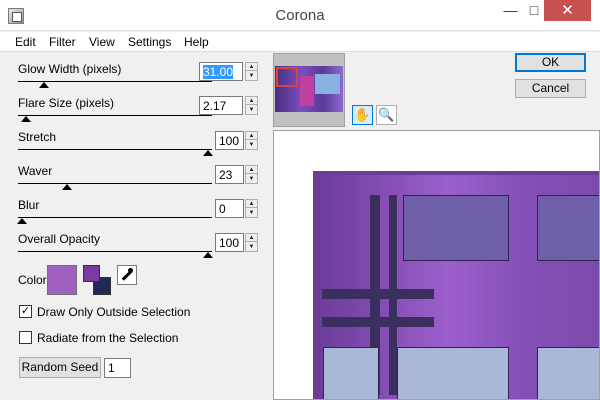  Describe the element at coordinates (221, 105) in the screenshot. I see `flare-size-field: 2.17` at that location.